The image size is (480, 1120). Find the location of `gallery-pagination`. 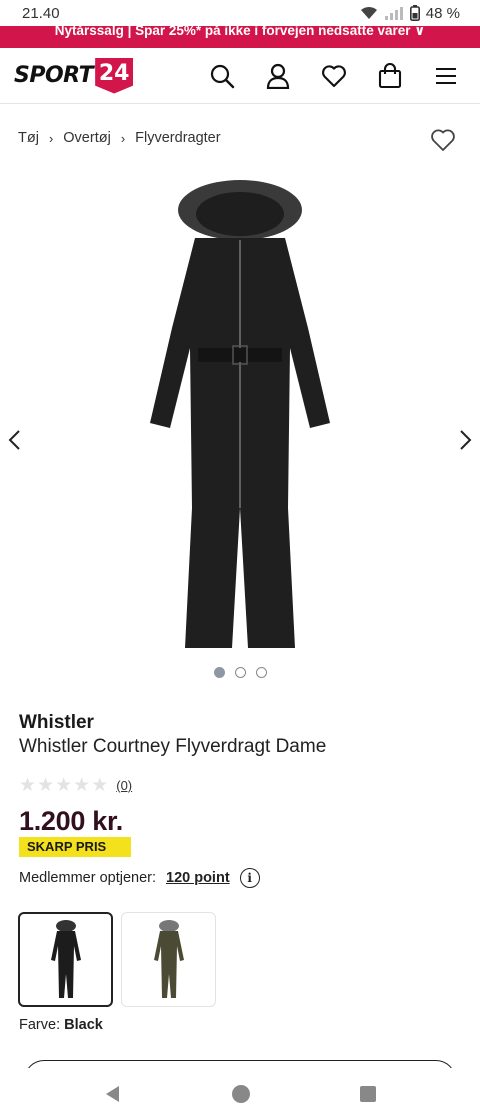

gallery-pagination is located at coordinates (240, 672).